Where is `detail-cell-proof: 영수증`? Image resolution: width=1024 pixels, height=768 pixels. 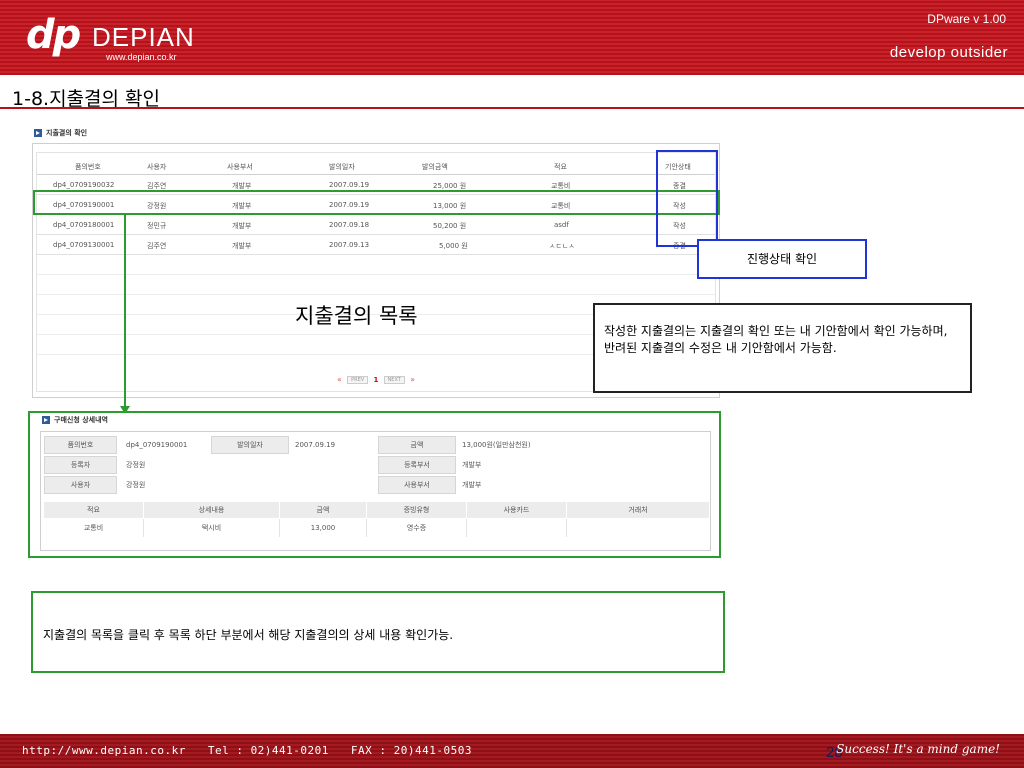 detail-cell-proof: 영수증 is located at coordinates (417, 528).